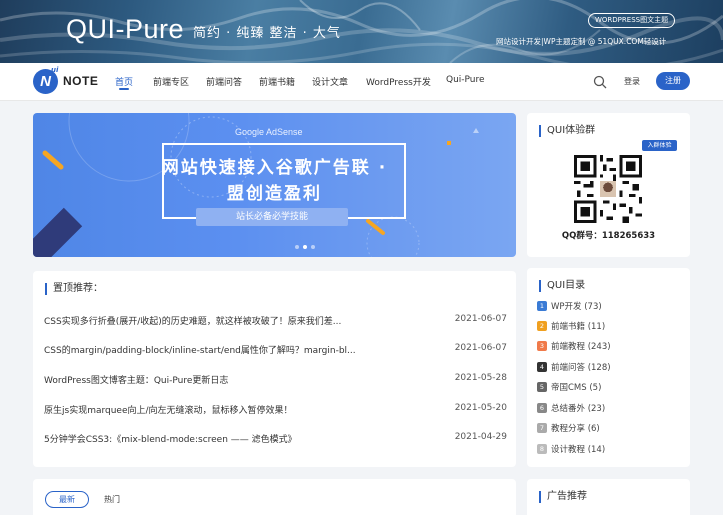 The image size is (723, 515). What do you see at coordinates (542, 326) in the screenshot?
I see `category-number: 2` at bounding box center [542, 326].